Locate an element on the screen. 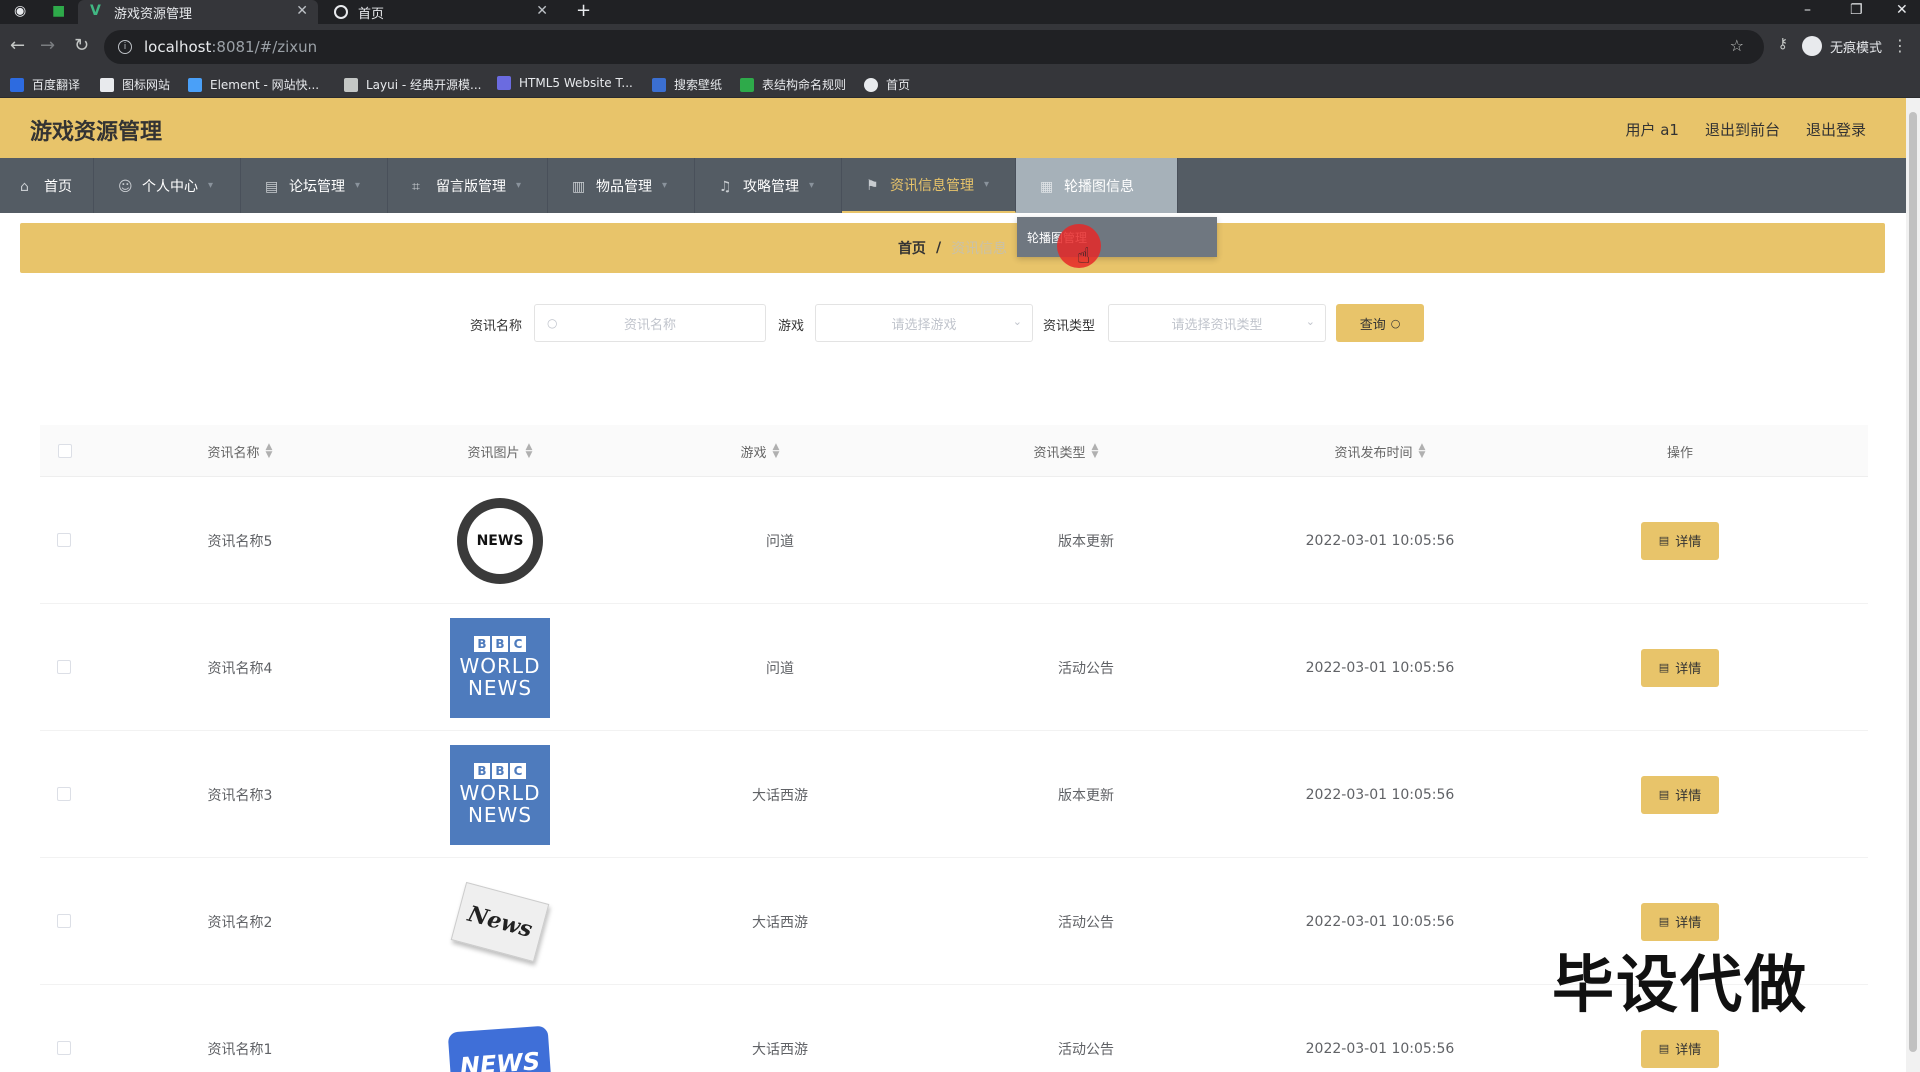  flag-icon: ⚑ is located at coordinates (872, 185).